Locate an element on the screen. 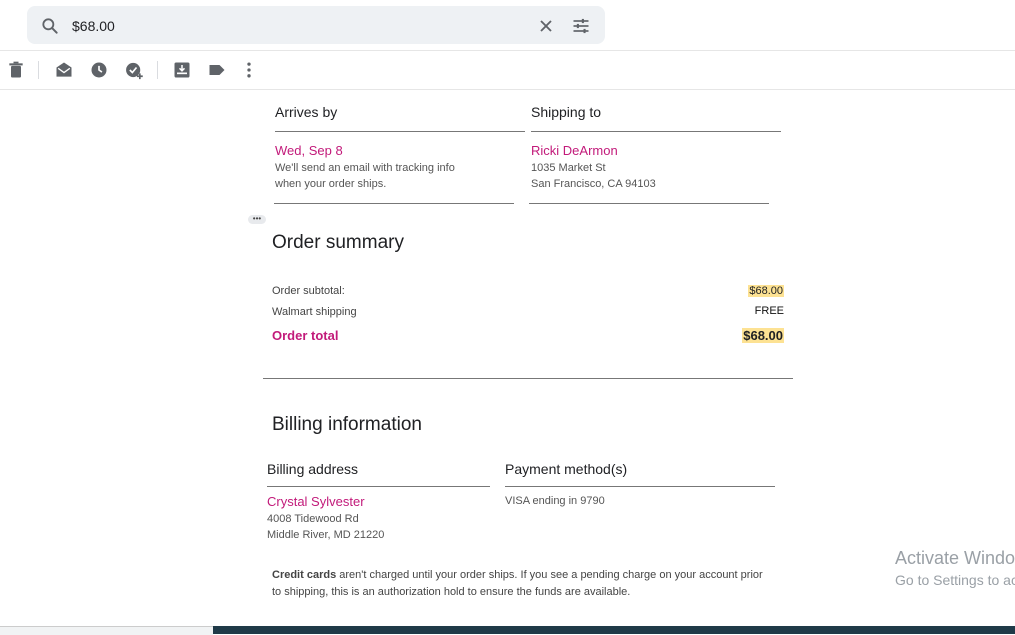 The image size is (1015, 635). show-trimmed-content-icon: ••• is located at coordinates (257, 219).